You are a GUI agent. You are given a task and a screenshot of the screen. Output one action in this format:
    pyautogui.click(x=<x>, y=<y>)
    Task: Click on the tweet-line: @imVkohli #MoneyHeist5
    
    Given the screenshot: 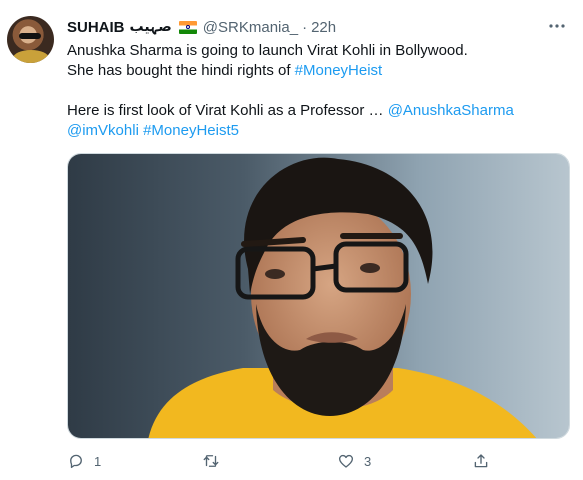 What is the action you would take?
    pyautogui.click(x=317, y=131)
    